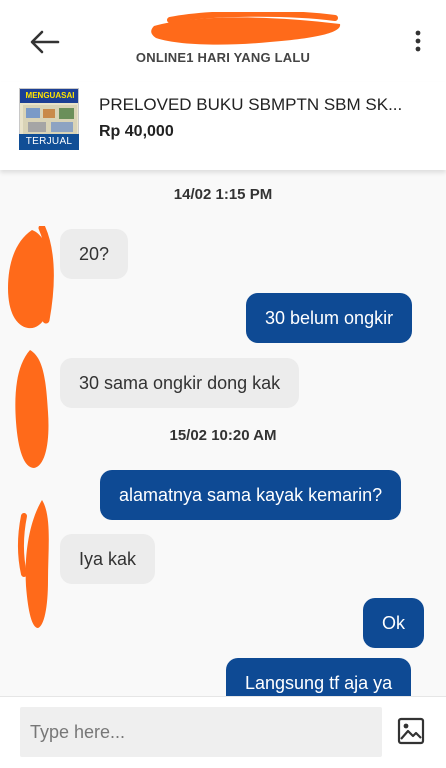  I want to click on thumbnail-title: MENGUASAI IPS, so click(49, 101).